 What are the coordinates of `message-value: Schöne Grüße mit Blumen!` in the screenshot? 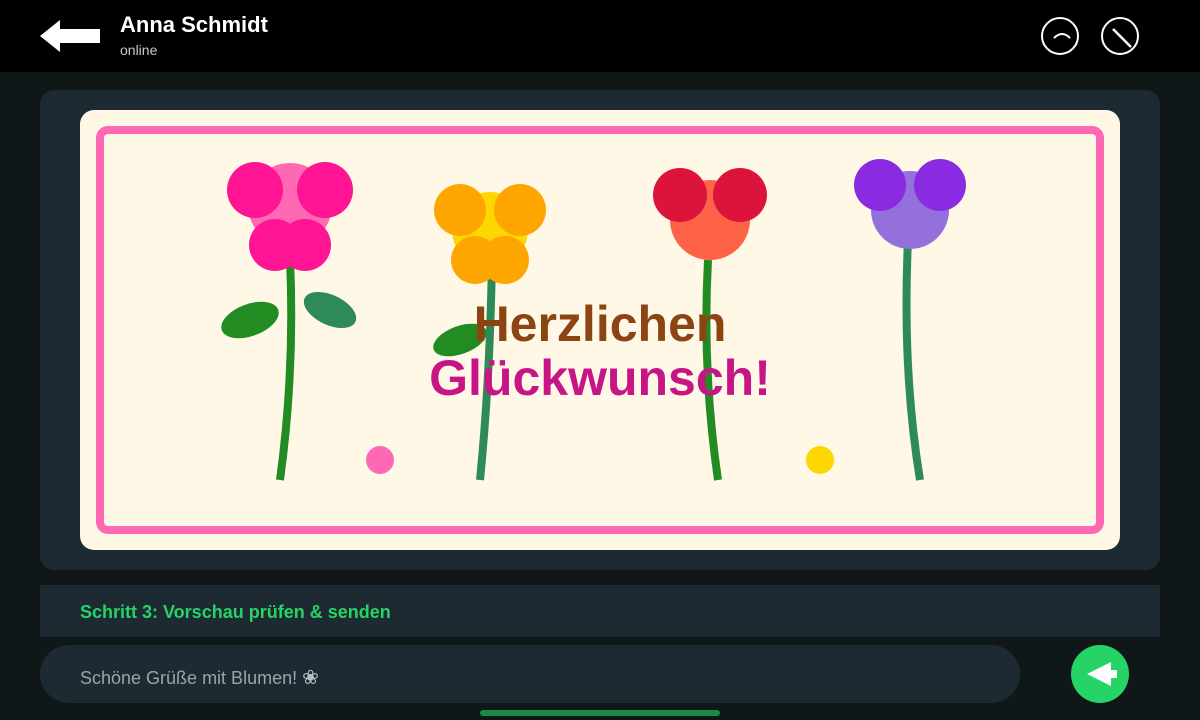 It's located at (189, 678).